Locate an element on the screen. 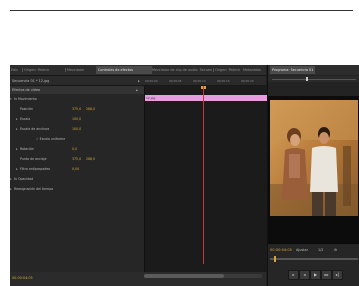 This screenshot has height=286, width=359. effect-property-label: Posición is located at coordinates (26, 109).